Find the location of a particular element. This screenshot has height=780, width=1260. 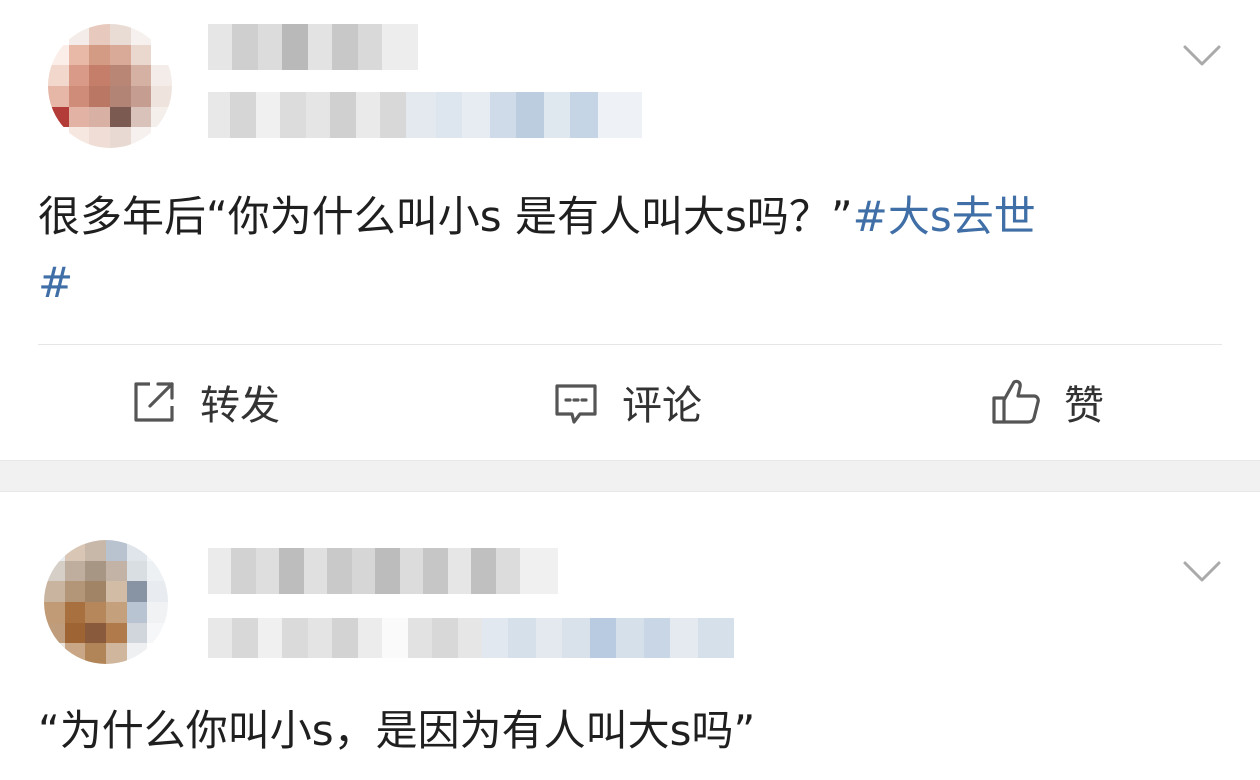

post-text: “为什么你叫小s，是因为有人叫大s吗” is located at coordinates (396, 731).